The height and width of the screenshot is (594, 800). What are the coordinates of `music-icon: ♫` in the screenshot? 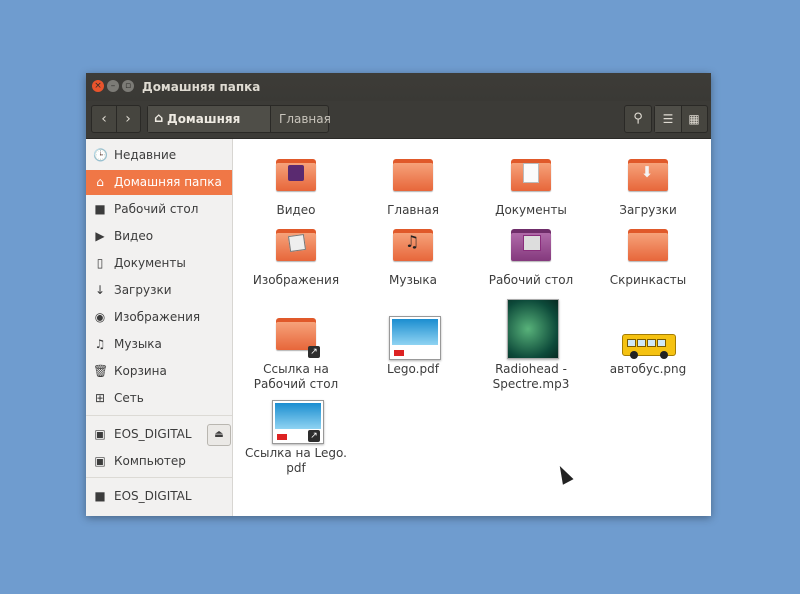 It's located at (100, 344).